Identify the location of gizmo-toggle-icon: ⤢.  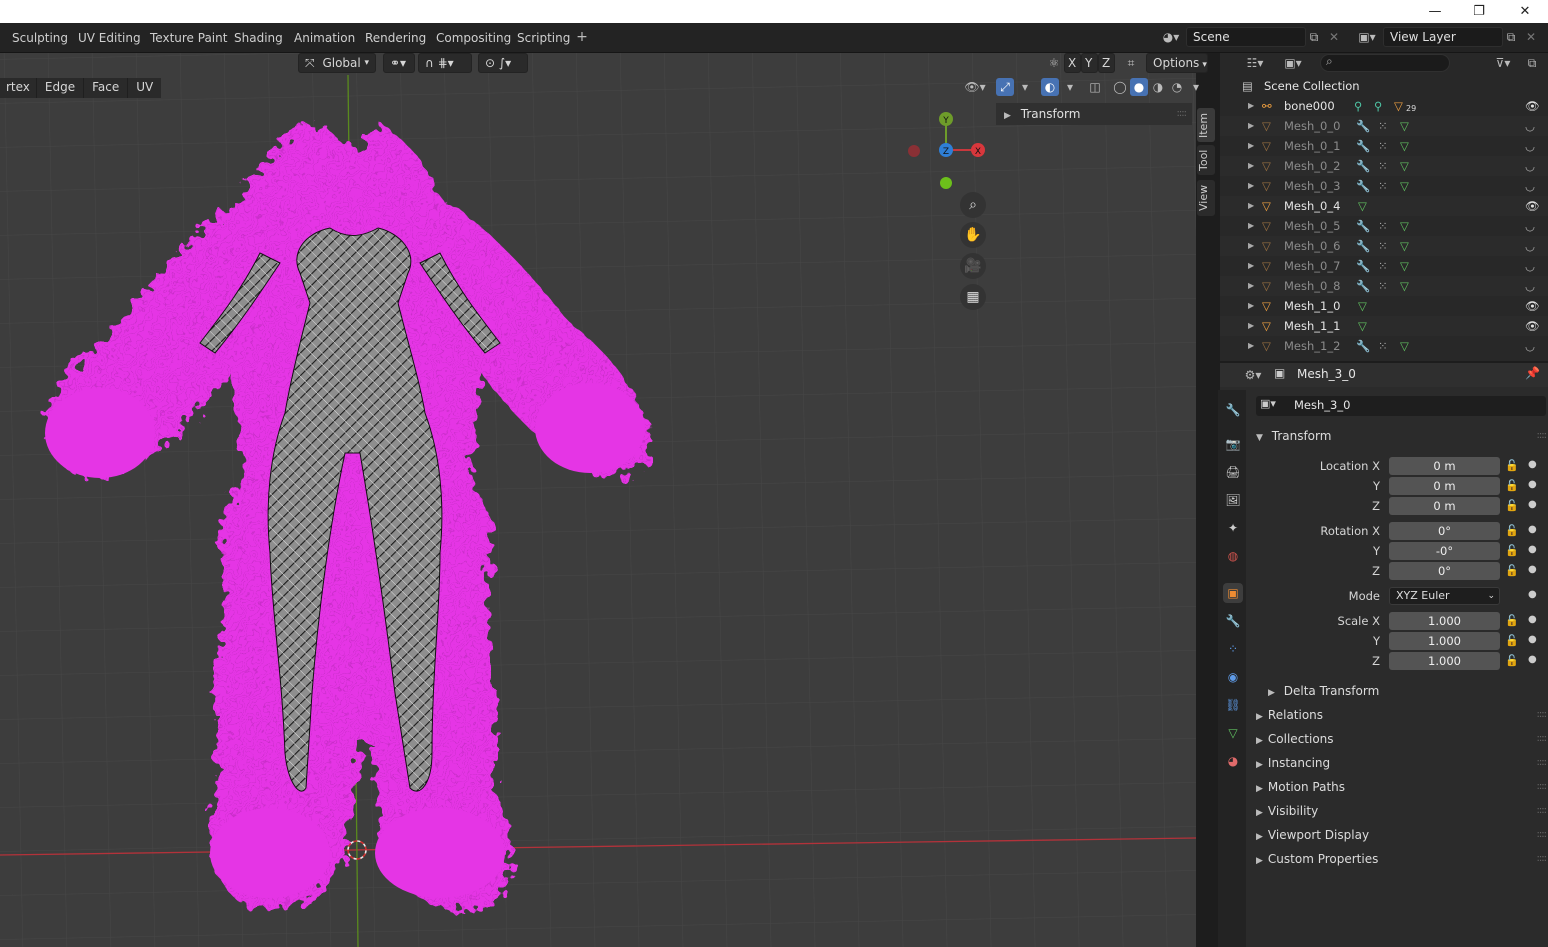
(1005, 87).